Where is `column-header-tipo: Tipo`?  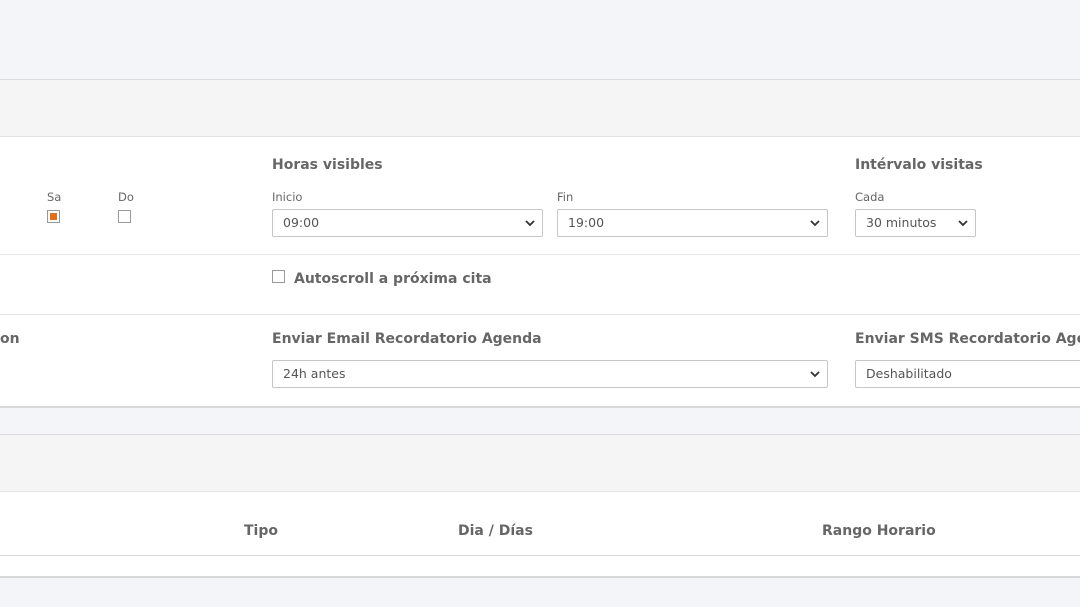
column-header-tipo: Tipo is located at coordinates (261, 531).